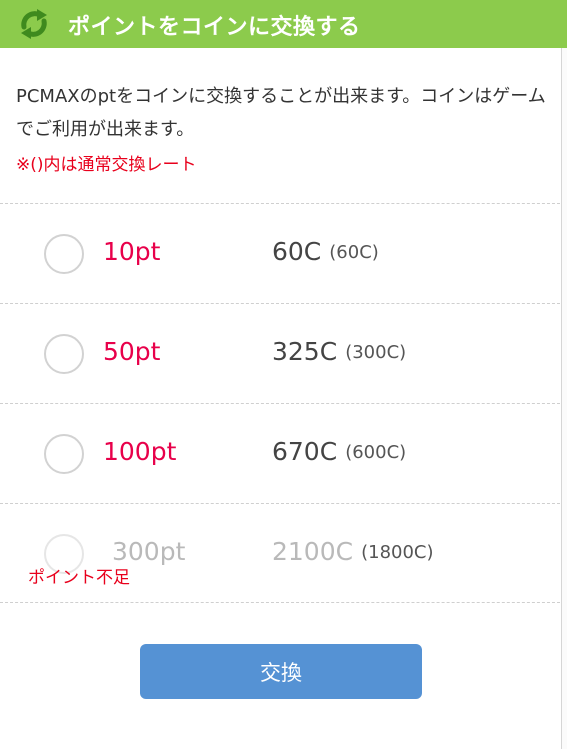  I want to click on exchange-button: 交換, so click(281, 671).